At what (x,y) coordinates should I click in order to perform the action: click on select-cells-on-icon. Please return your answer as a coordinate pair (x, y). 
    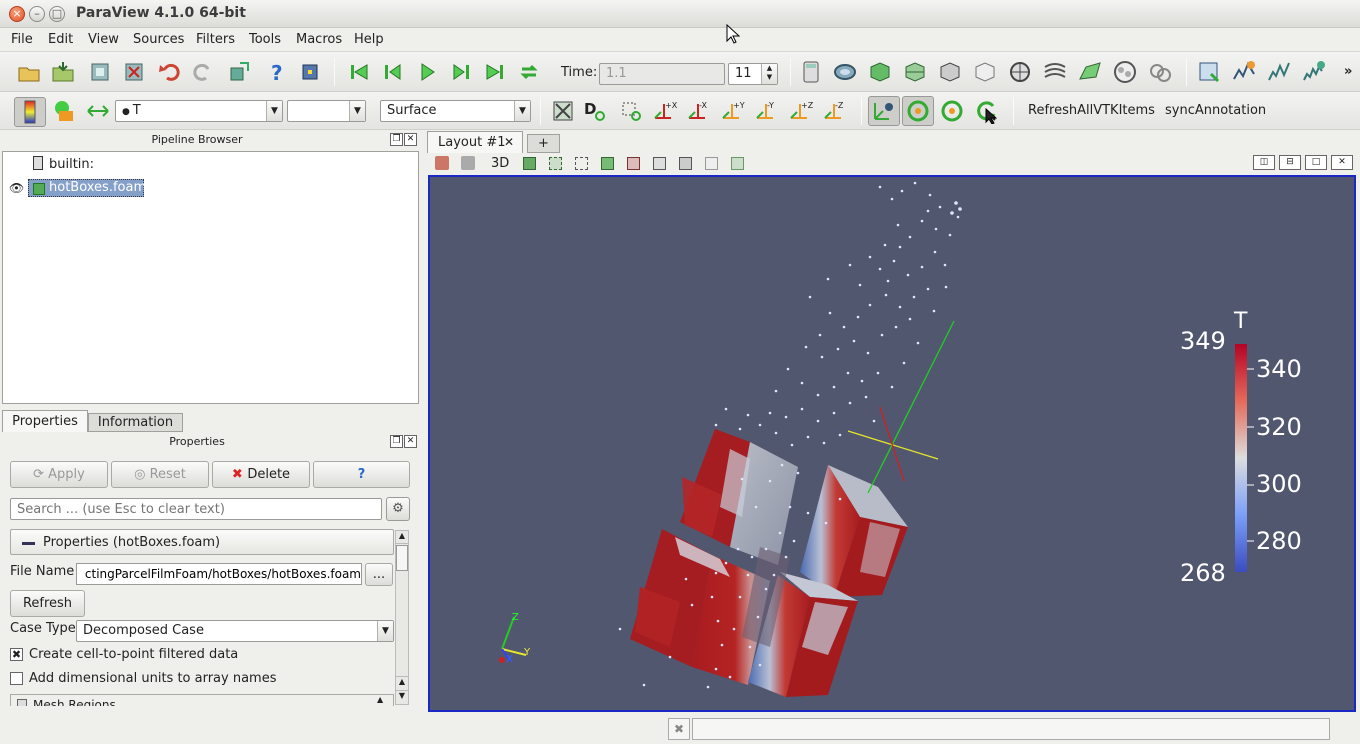
    Looking at the image, I should click on (555, 163).